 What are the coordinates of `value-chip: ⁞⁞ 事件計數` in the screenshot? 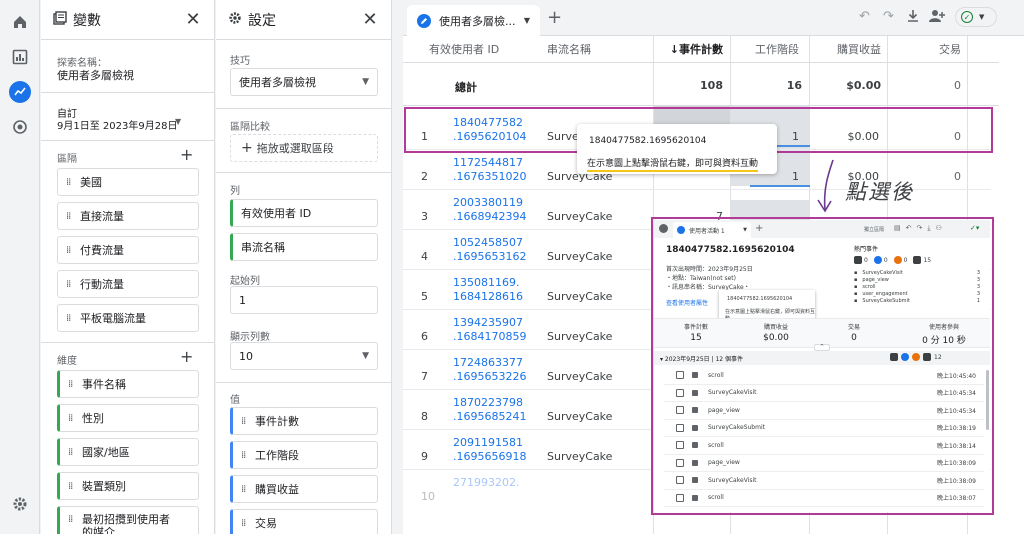 It's located at (304, 421).